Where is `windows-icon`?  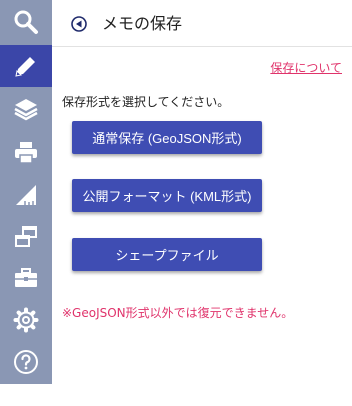 windows-icon is located at coordinates (26, 236).